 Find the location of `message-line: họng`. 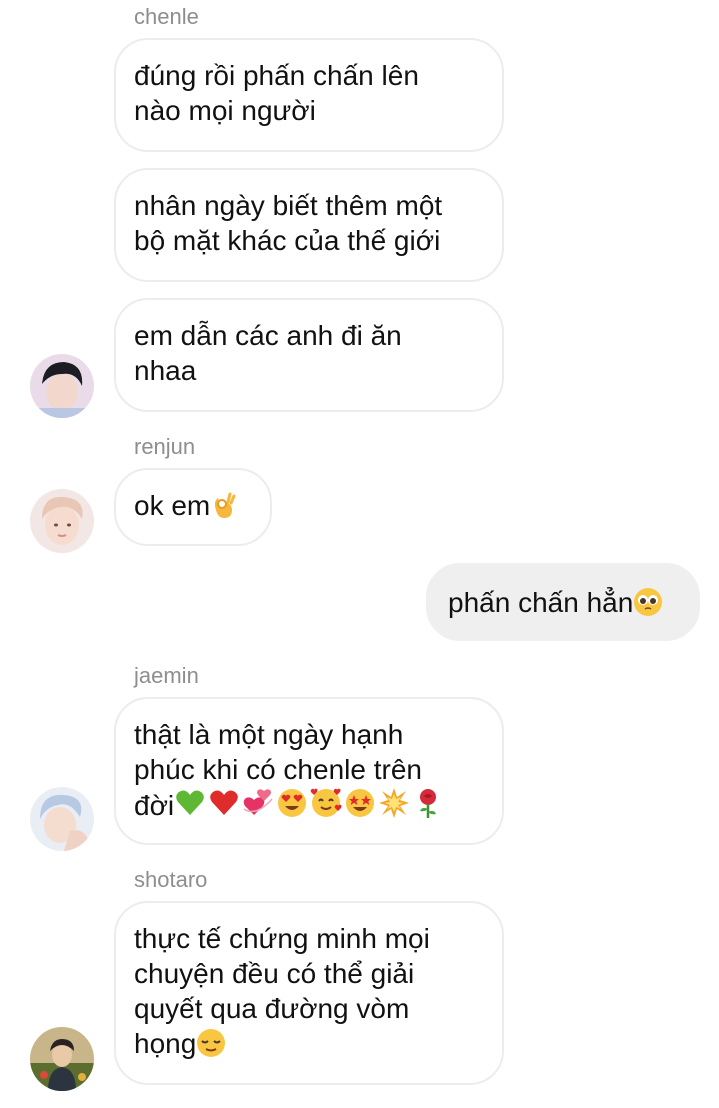

message-line: họng is located at coordinates (308, 1043).